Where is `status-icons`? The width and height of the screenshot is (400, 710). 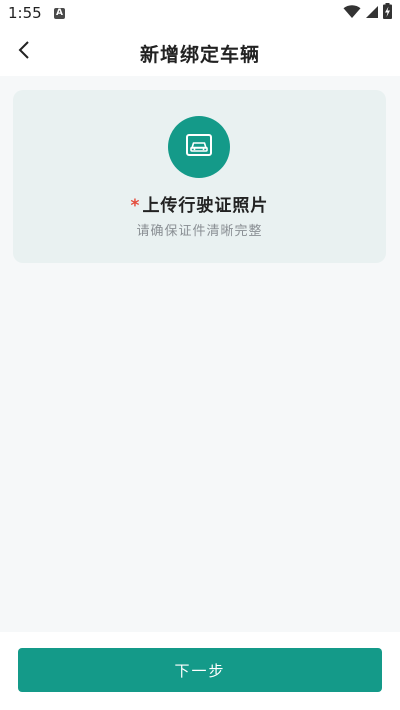
status-icons is located at coordinates (367, 13).